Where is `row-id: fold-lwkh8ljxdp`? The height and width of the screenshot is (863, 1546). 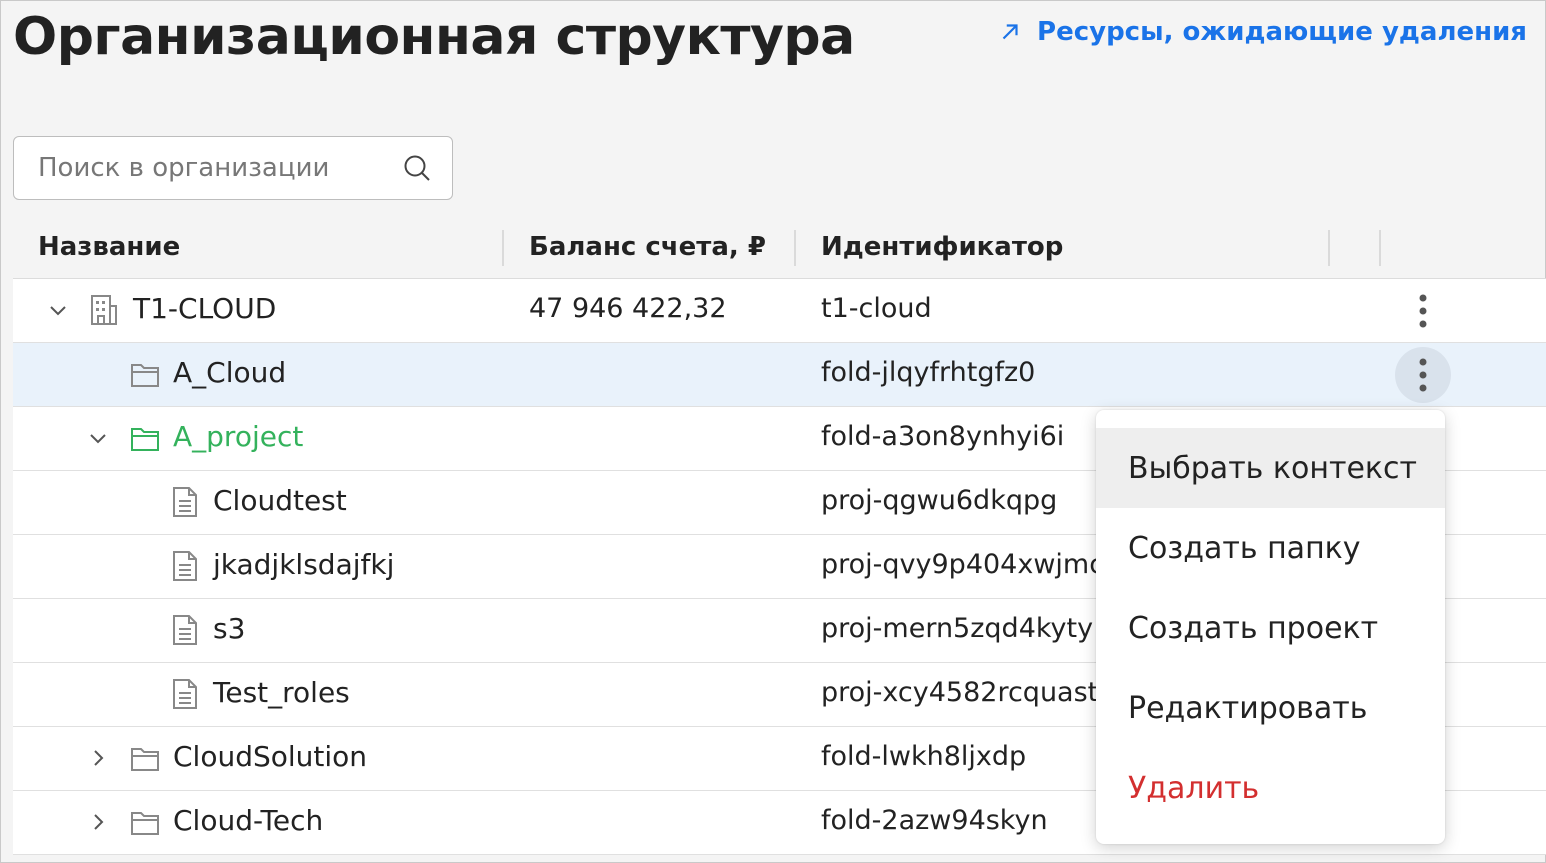
row-id: fold-lwkh8ljxdp is located at coordinates (924, 756).